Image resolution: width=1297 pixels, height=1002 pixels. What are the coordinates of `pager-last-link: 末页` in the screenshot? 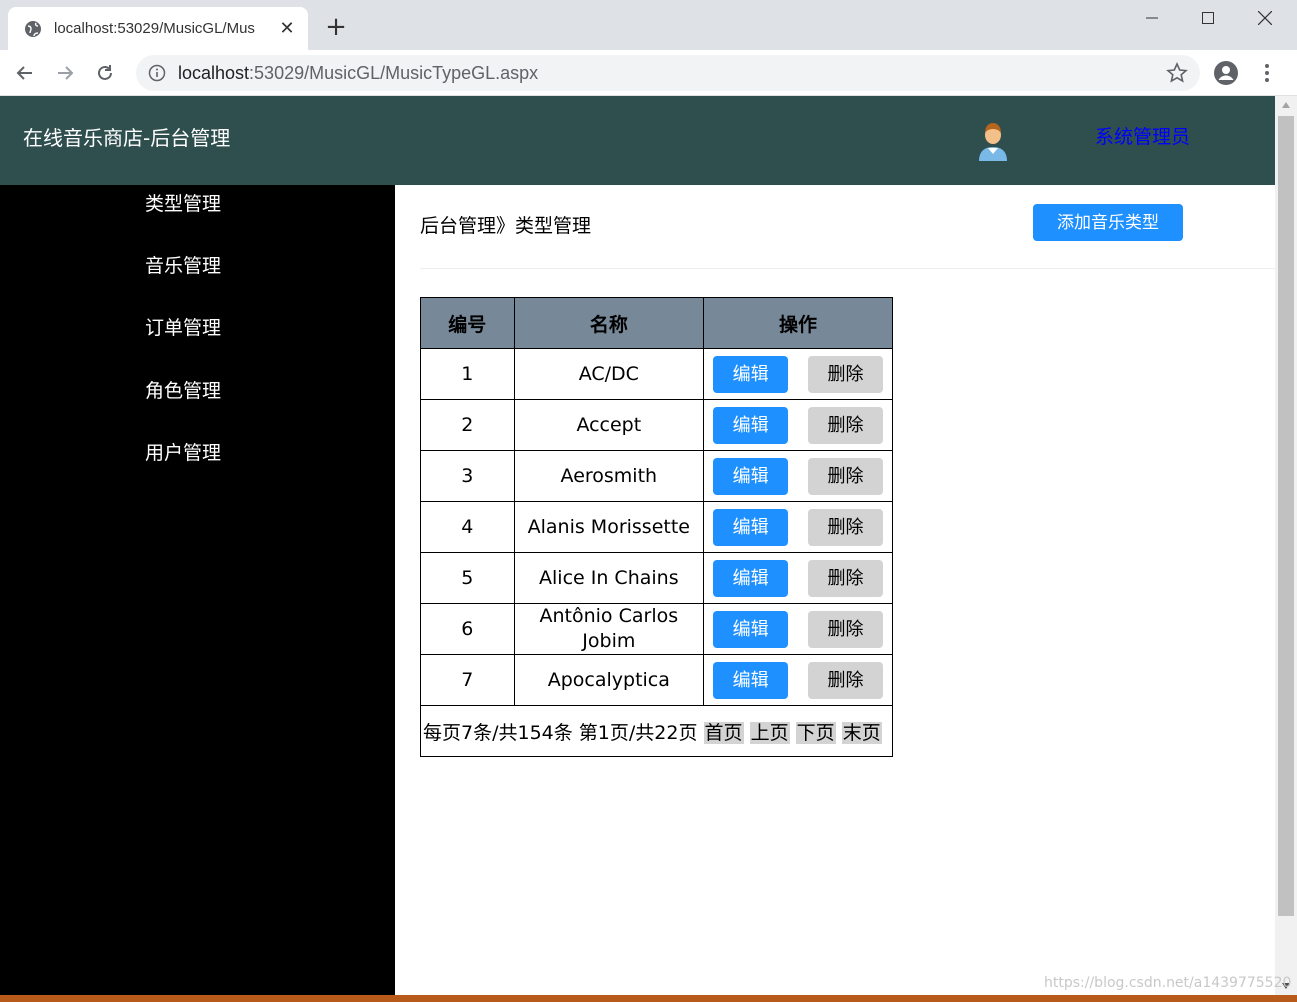 It's located at (861, 732).